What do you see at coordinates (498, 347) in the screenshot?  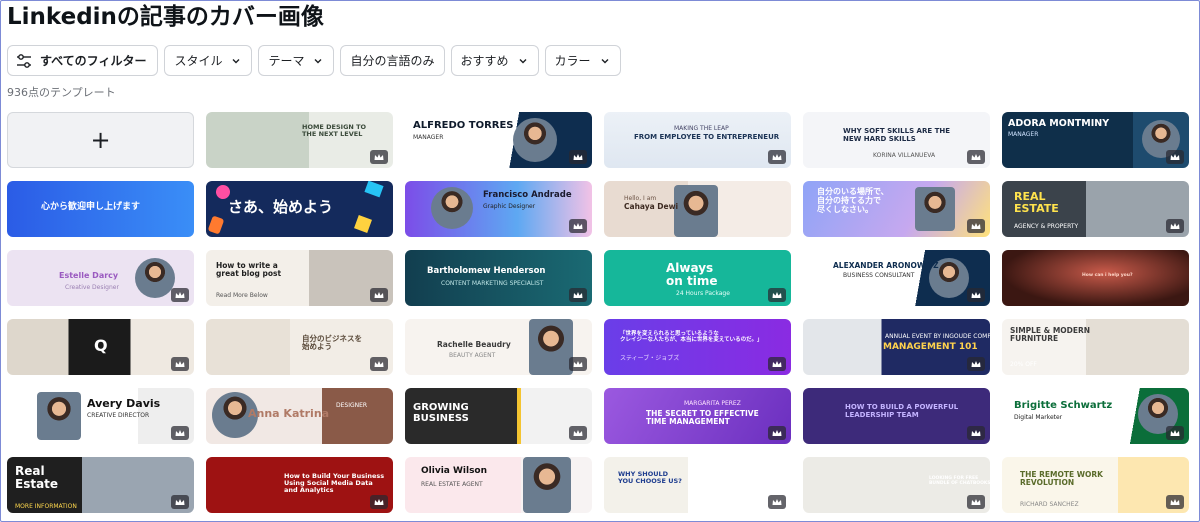 I see `template-card: Rachelle Beaudry BEAUTY AGENT` at bounding box center [498, 347].